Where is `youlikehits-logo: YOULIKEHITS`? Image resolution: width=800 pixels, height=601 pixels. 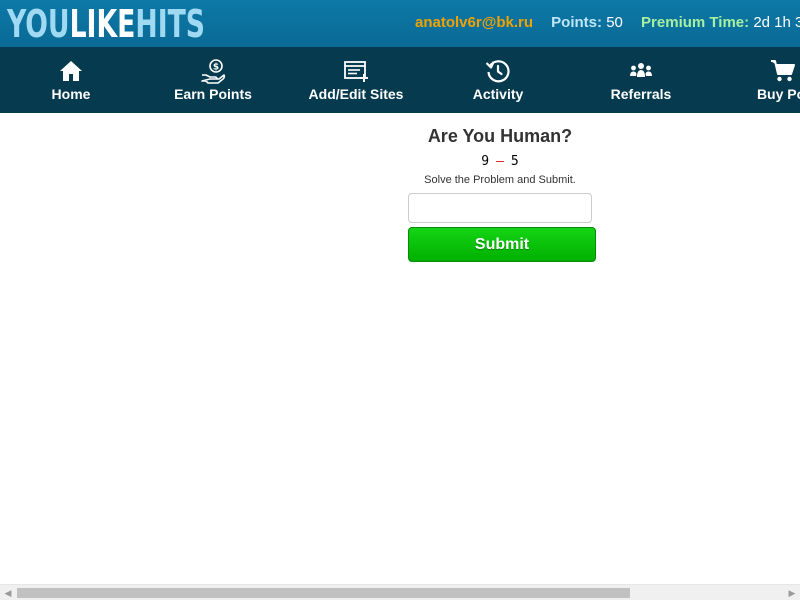
youlikehits-logo: YOULIKEHITS is located at coordinates (134, 24).